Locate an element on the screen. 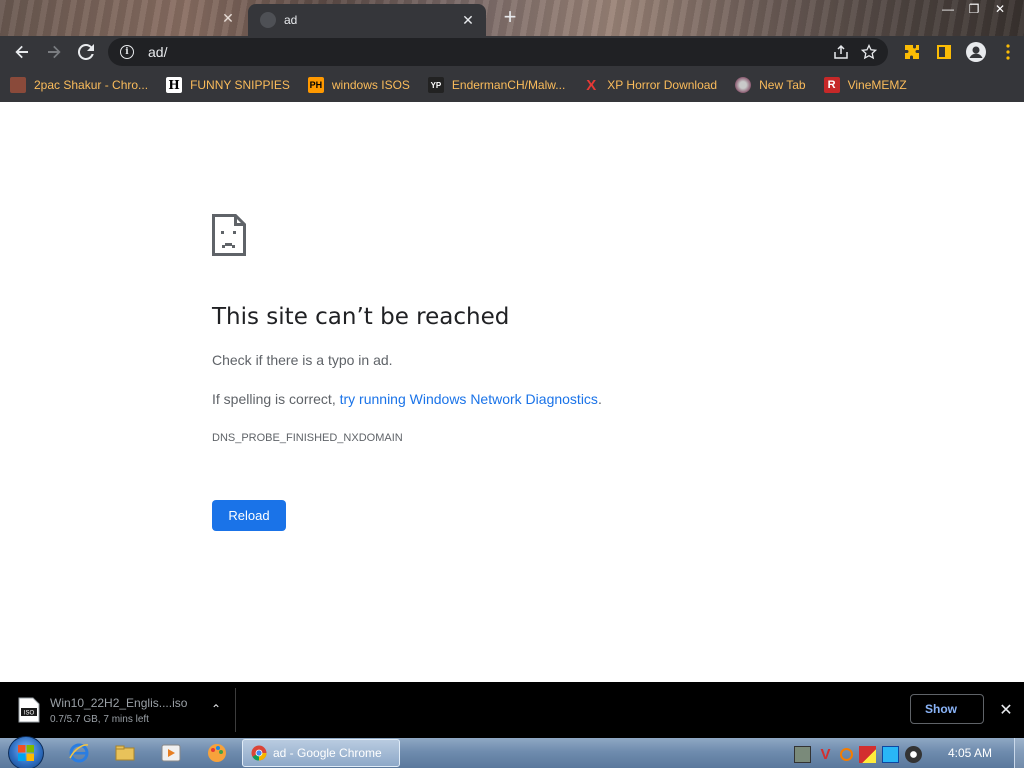  bookmark-xp-horror: X XP Horror Download is located at coordinates (650, 85).